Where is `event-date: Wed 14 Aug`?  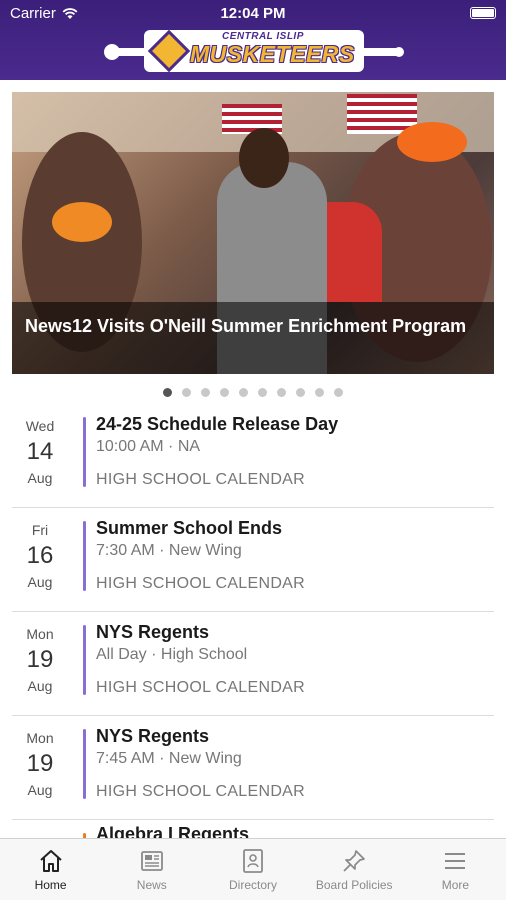
event-date: Wed 14 Aug is located at coordinates (40, 452).